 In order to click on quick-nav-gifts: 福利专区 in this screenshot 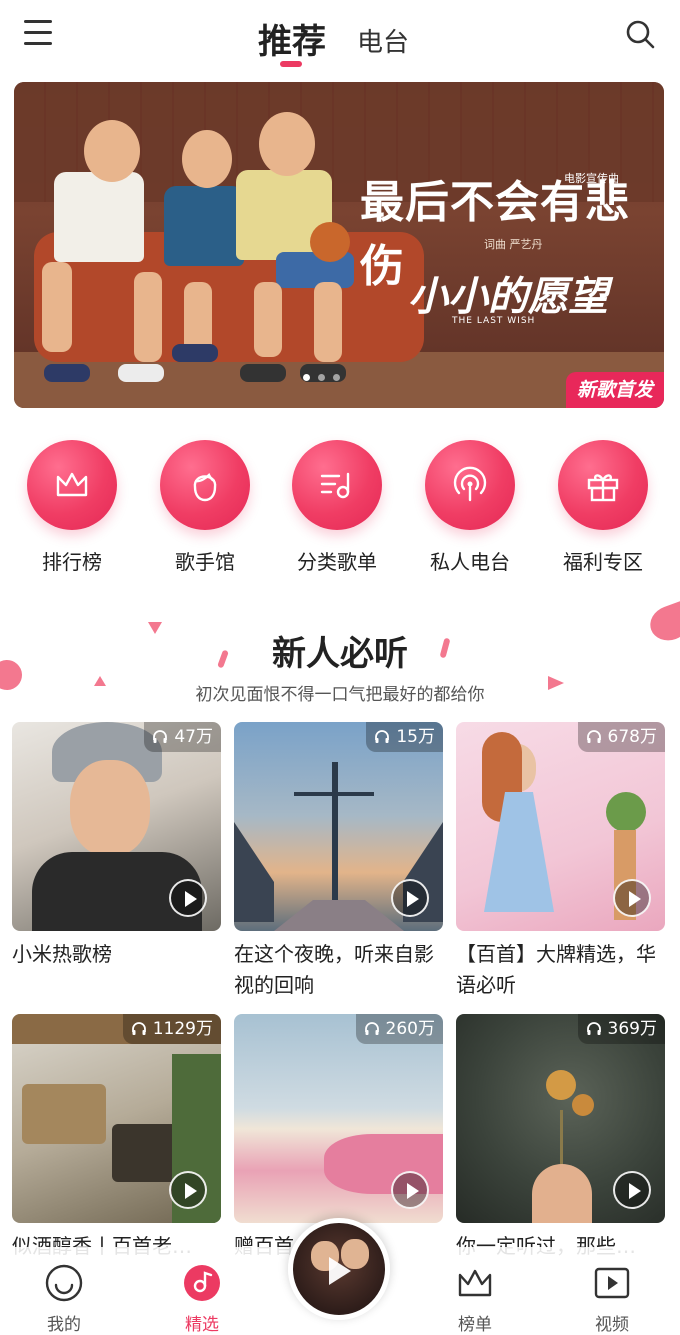, I will do `click(603, 507)`.